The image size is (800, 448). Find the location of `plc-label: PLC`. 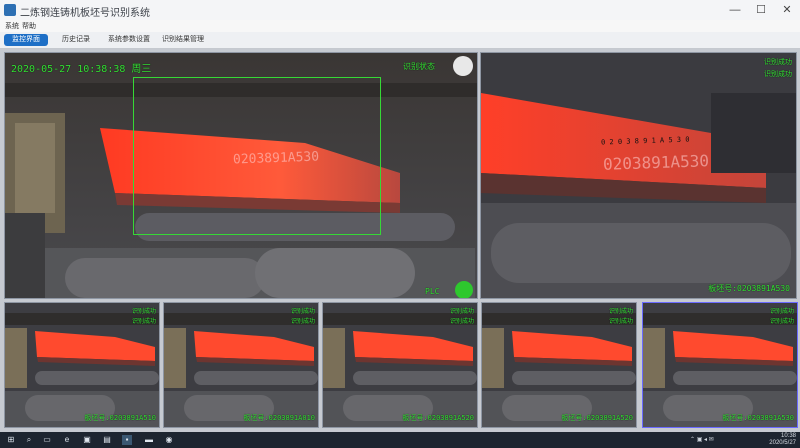

plc-label: PLC is located at coordinates (432, 291).